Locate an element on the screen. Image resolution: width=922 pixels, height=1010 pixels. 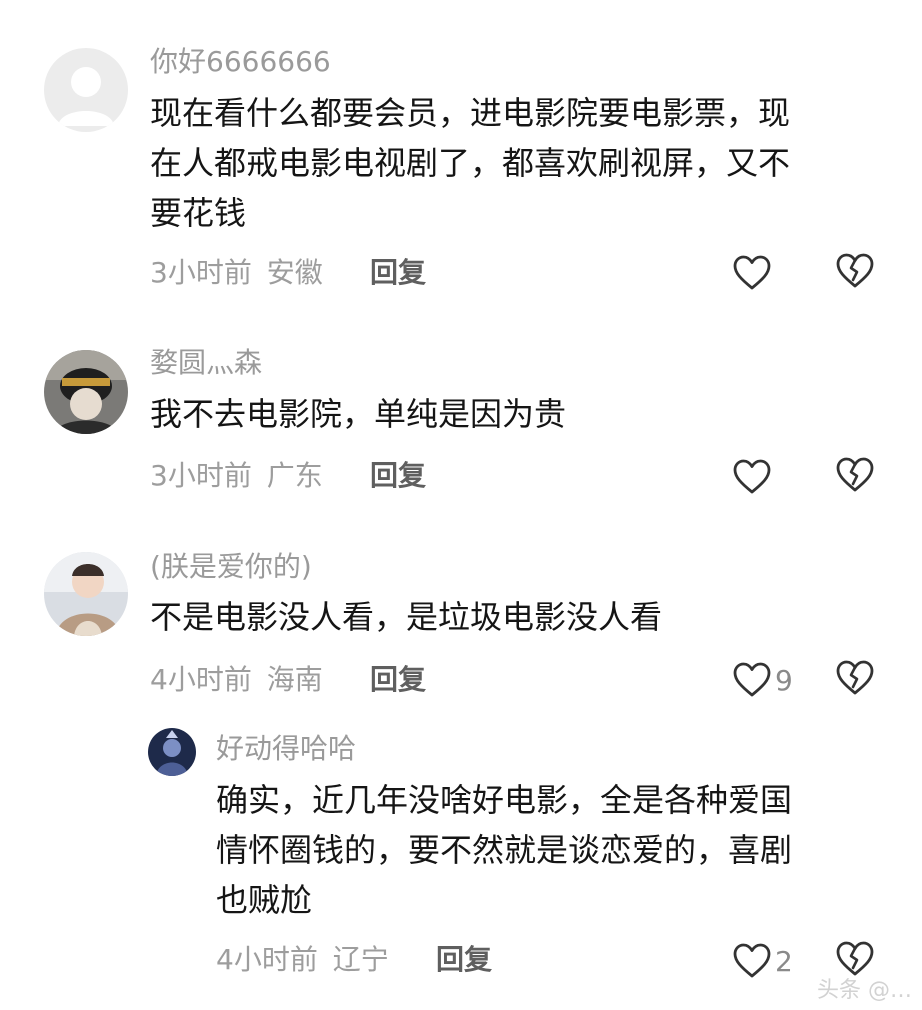
comment-text: 不是电影没人看，是垃圾电影没人看 is located at coordinates (515, 617).